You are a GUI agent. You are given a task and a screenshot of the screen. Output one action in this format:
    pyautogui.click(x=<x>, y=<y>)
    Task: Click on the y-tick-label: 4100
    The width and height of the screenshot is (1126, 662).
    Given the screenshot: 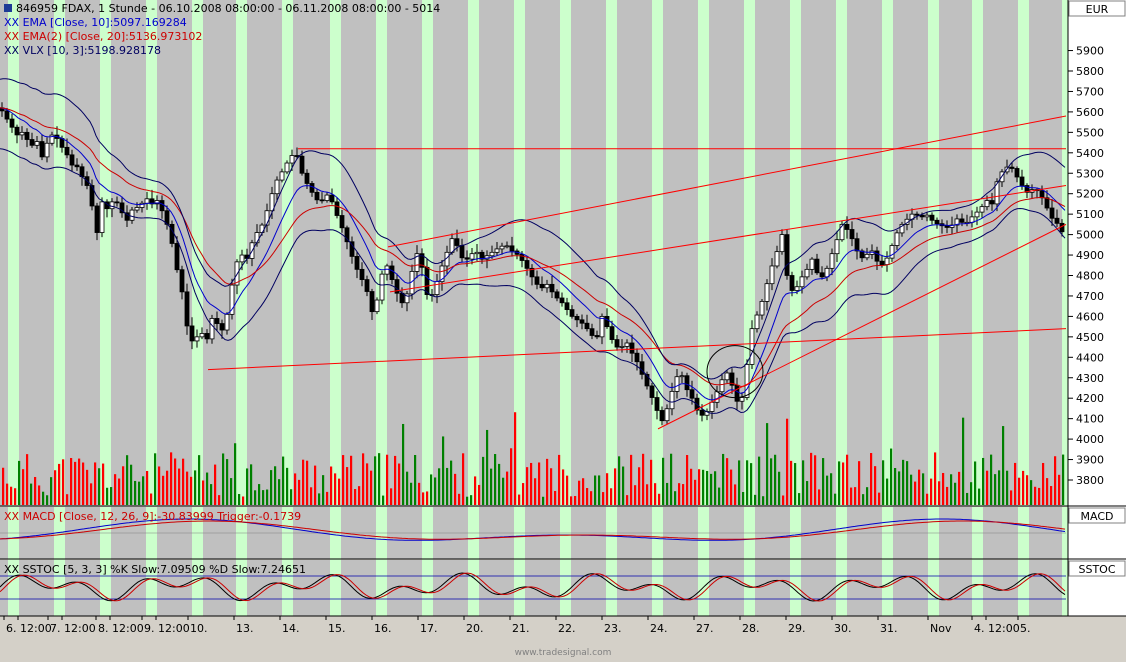 What is the action you would take?
    pyautogui.click(x=1090, y=419)
    